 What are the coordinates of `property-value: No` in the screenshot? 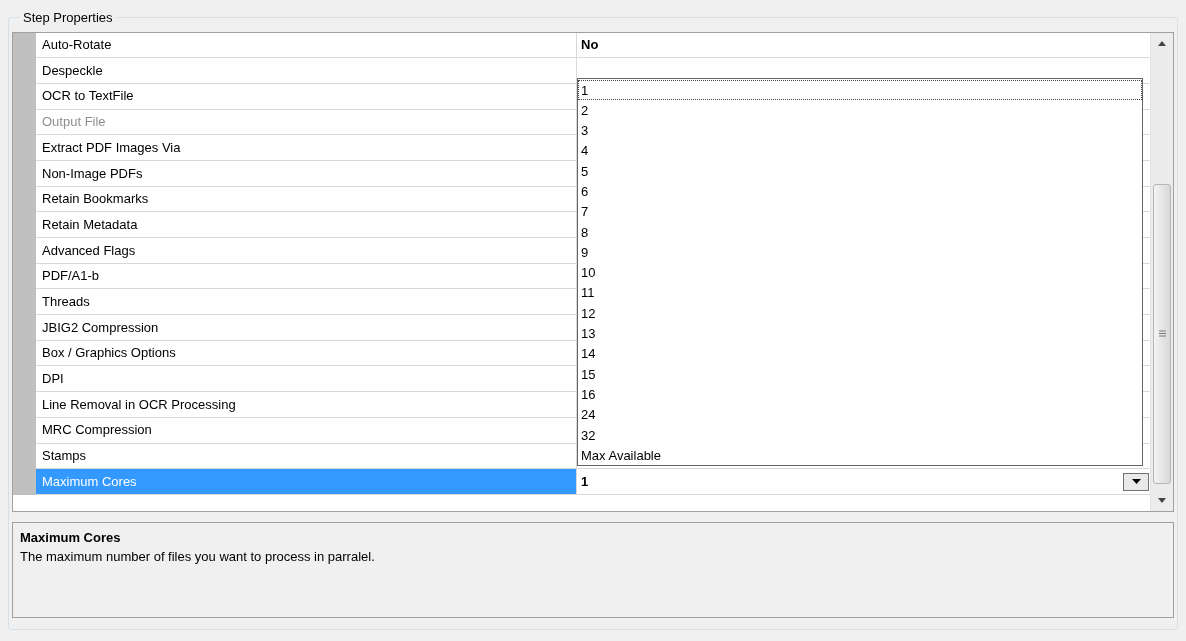 It's located at (590, 45).